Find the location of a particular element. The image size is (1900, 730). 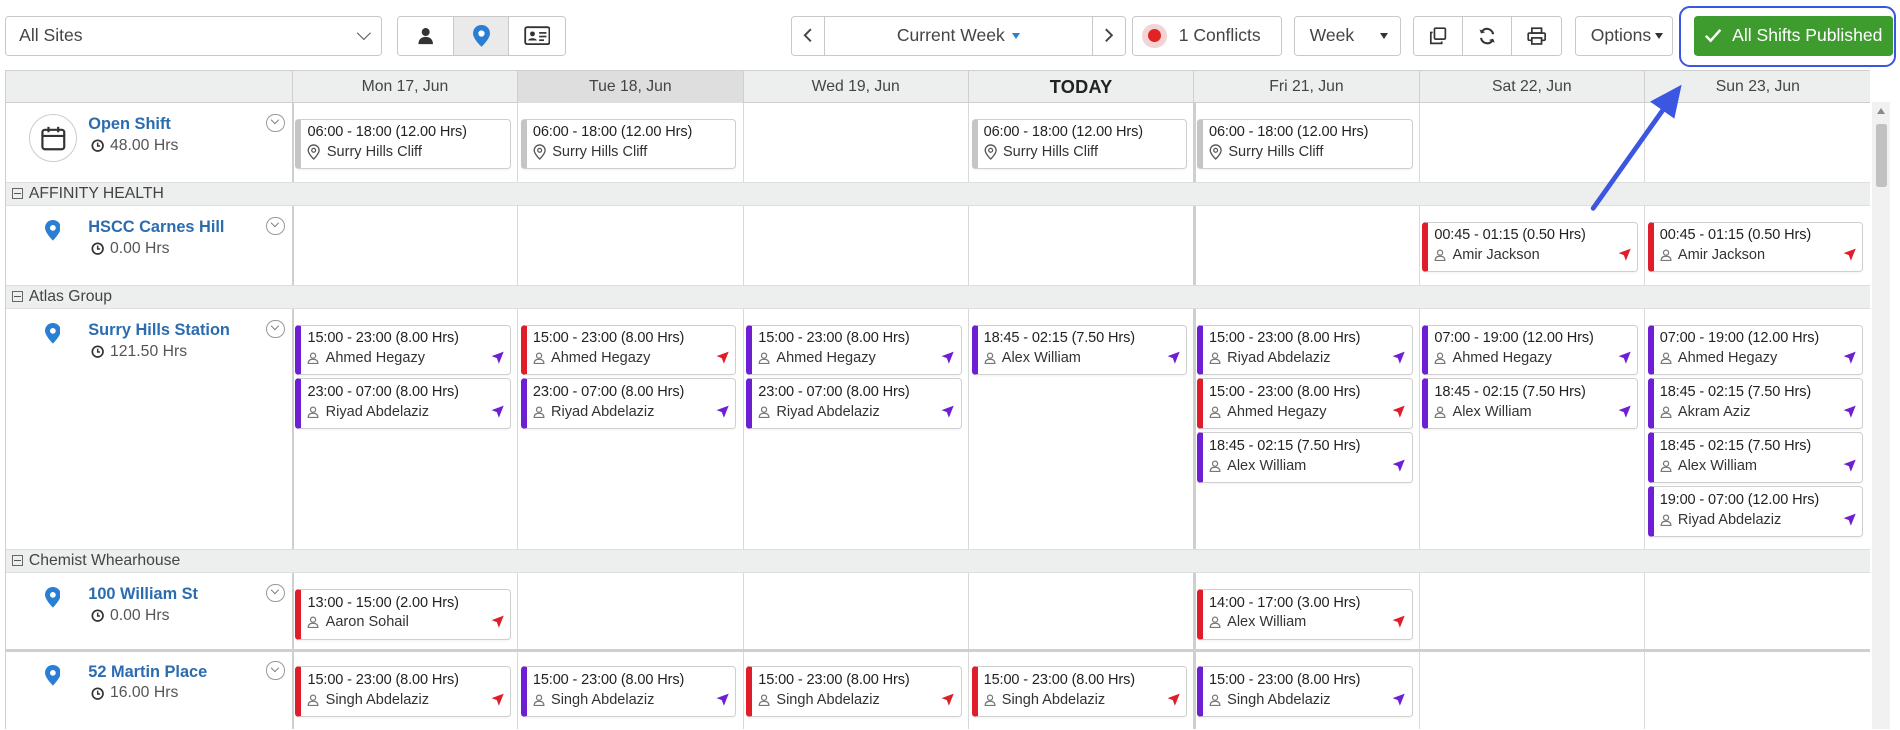

shift-time: 23:00 - 07:00 (8.00 Hrs) is located at coordinates (608, 392).